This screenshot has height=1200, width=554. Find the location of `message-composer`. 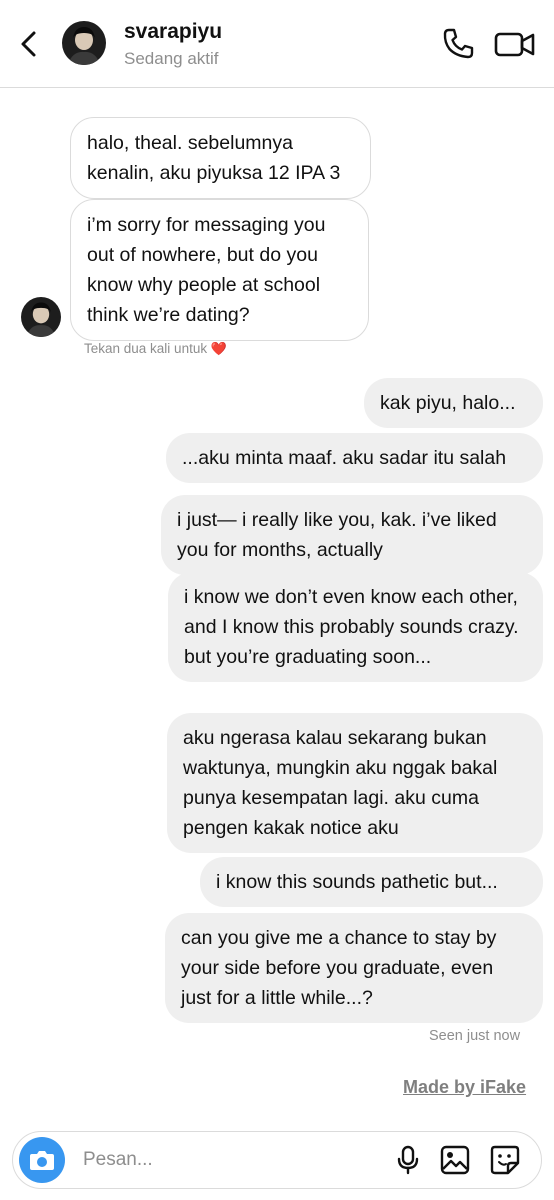

message-composer is located at coordinates (277, 1160).